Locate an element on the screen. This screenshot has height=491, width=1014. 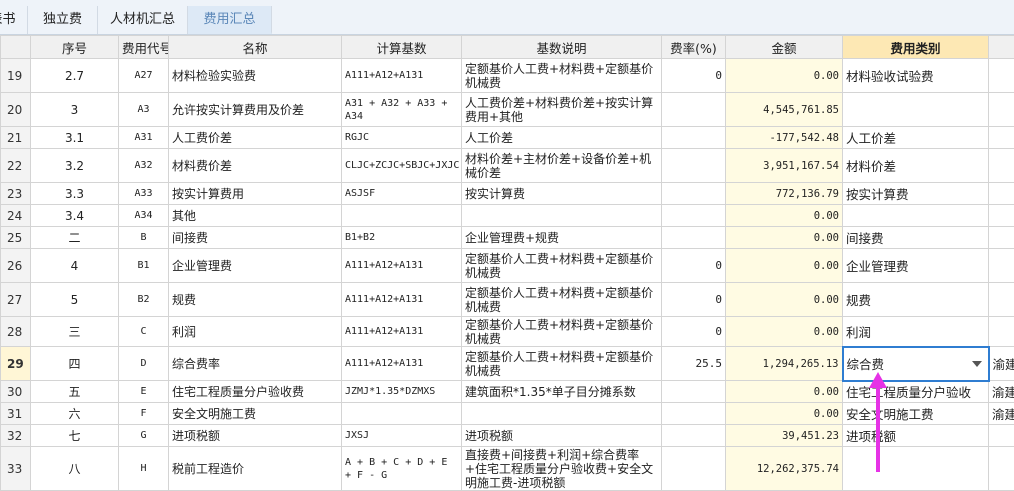
formula-desc-cell: 定额基价人工费+材料费+定额基价机械费 is located at coordinates (561, 265).